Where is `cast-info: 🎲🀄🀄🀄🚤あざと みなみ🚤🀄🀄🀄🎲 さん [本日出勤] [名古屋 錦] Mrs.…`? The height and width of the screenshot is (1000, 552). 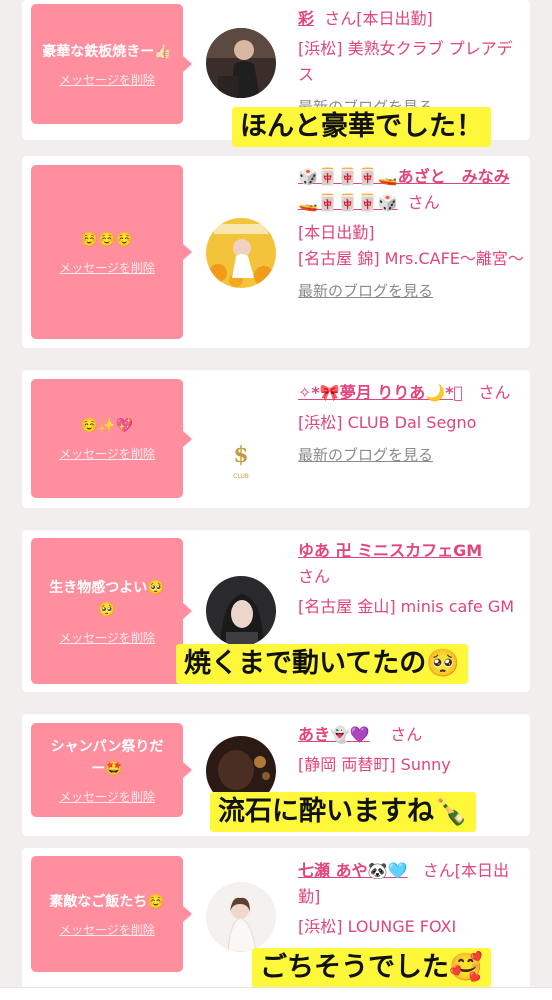 cast-info: 🎲🀄🀄🀄🚤あざと みなみ🚤🀄🀄🀄🎲 さん [本日出勤] [名古屋 錦] Mrs.… is located at coordinates (411, 234).